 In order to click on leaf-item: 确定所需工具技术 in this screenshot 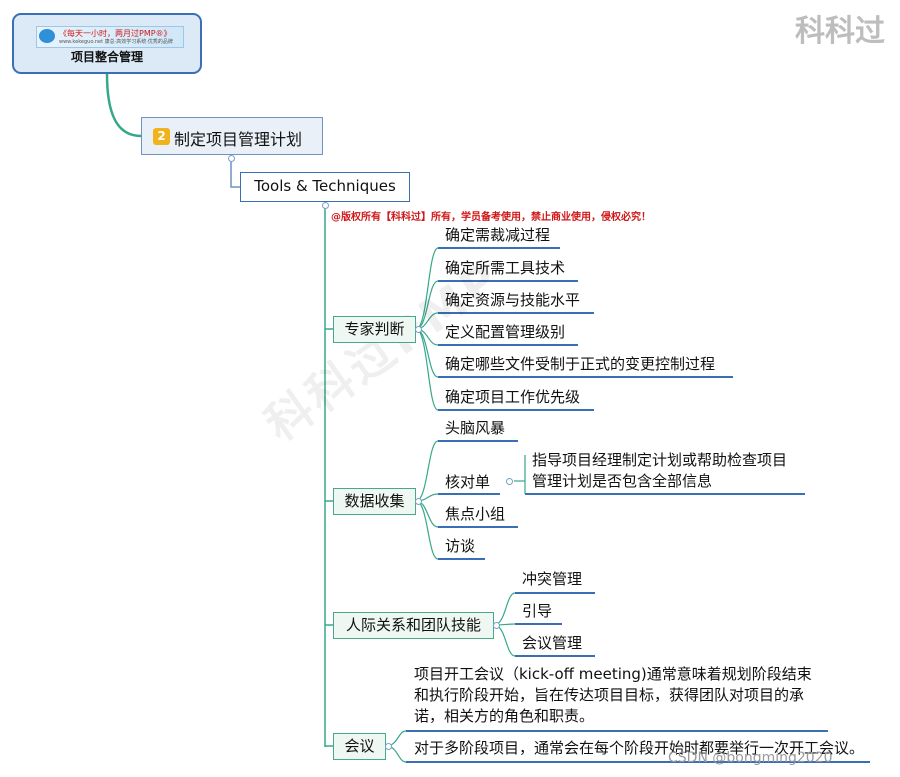, I will do `click(505, 267)`.